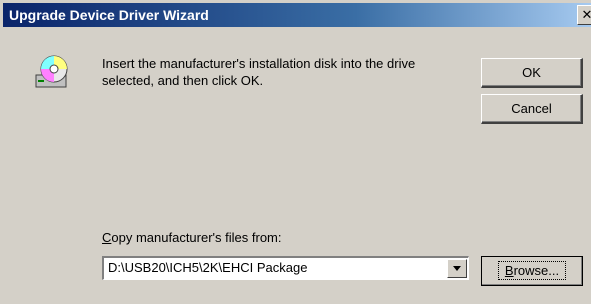 This screenshot has width=591, height=304. I want to click on title-bar: Upgrade Device Driver Wizard ✕, so click(297, 15).